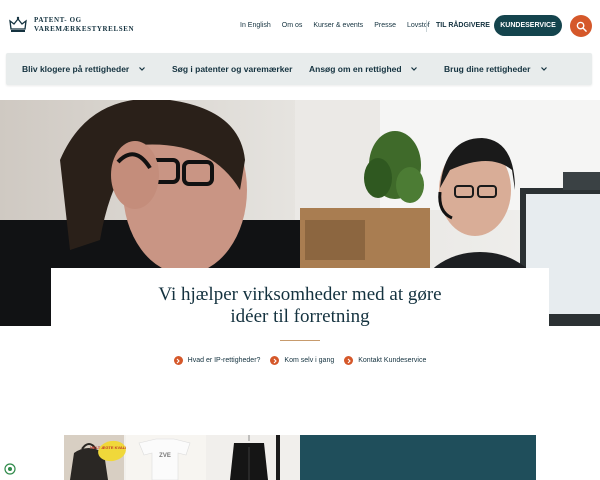  I want to click on feature-panel, so click(418, 457).